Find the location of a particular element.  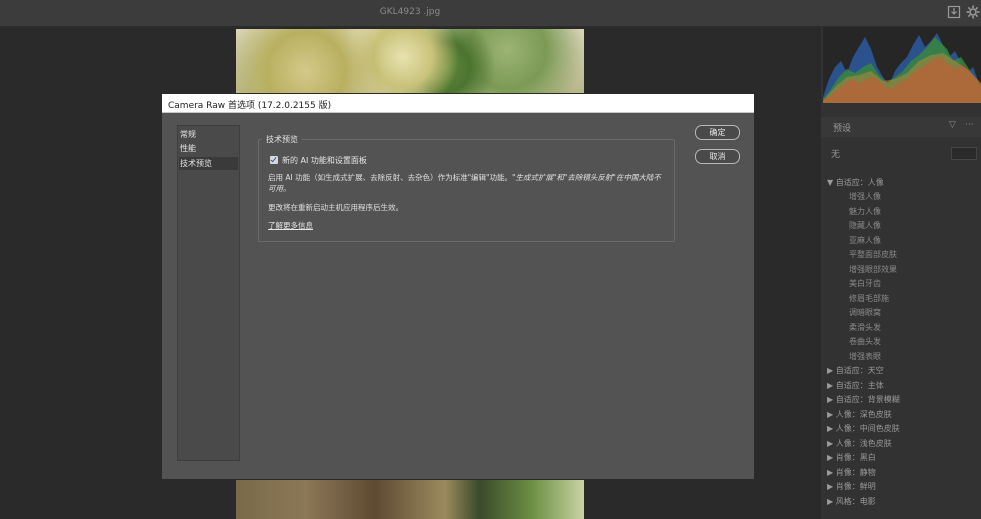

preset-item: 调暗眼窝 is located at coordinates (865, 312).